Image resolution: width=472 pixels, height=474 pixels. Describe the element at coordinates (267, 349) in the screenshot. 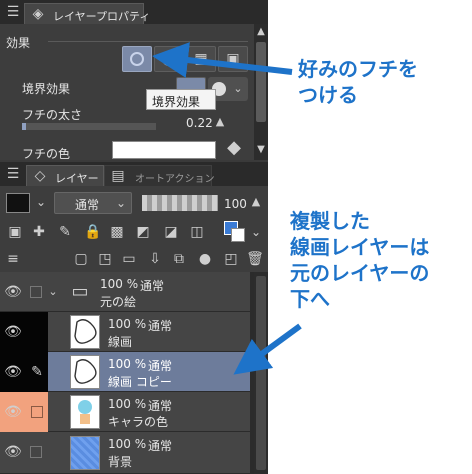

I see `arrow-to-layer` at that location.